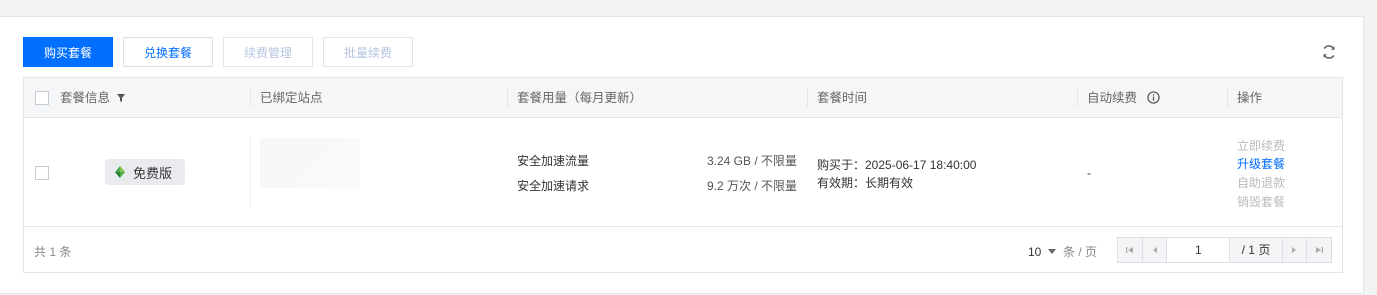 This screenshot has height=295, width=1377. I want to click on auto-refund-link: 自助退款, so click(1261, 182).